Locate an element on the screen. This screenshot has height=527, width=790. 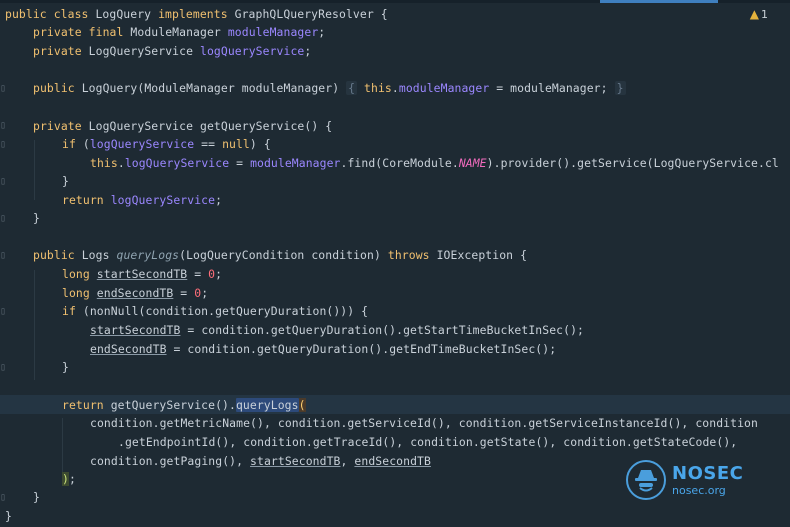
code-line-23: } is located at coordinates (36, 497).